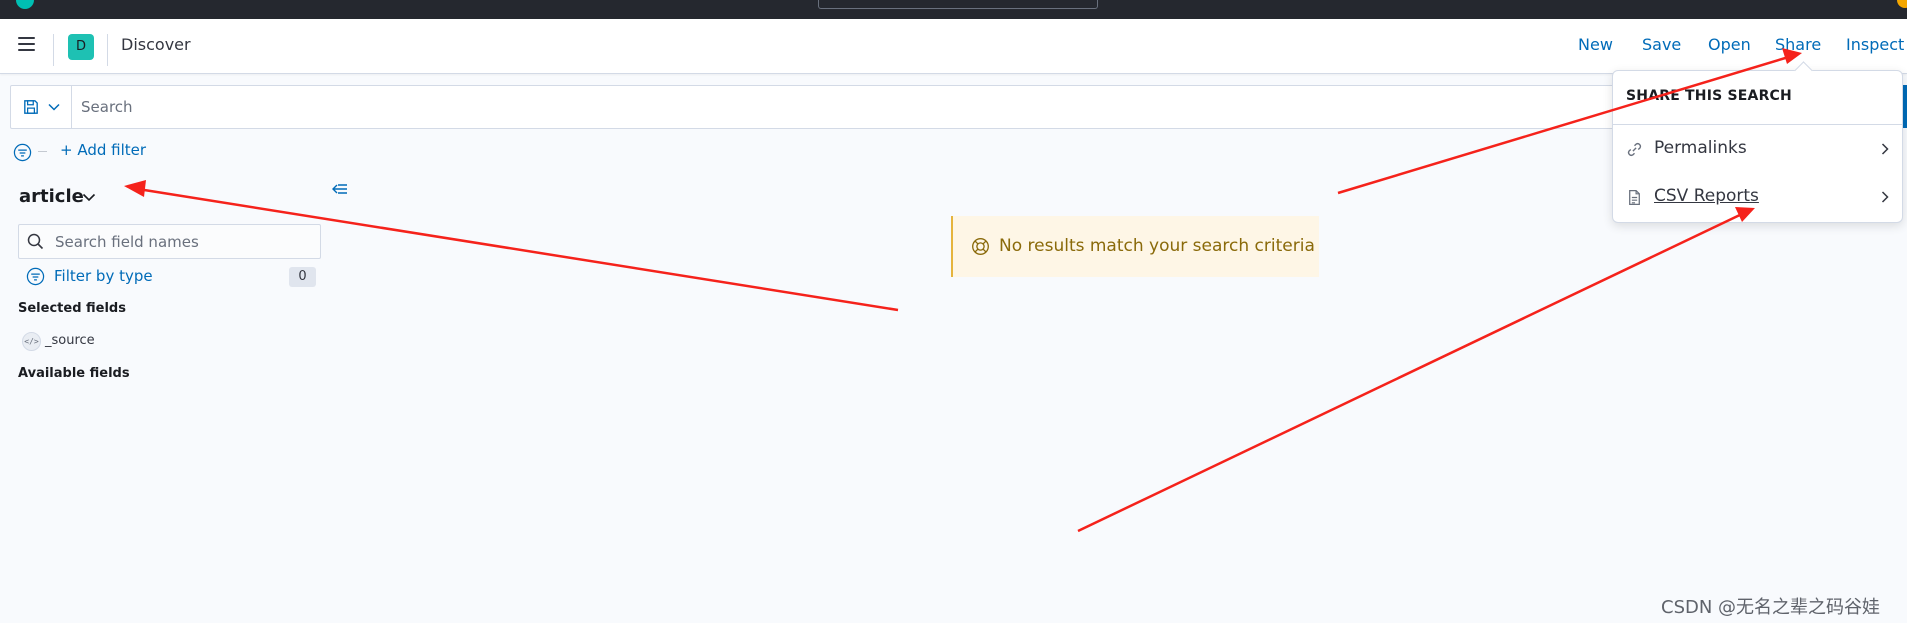 The image size is (1907, 623). I want to click on space-avatar: D, so click(81, 47).